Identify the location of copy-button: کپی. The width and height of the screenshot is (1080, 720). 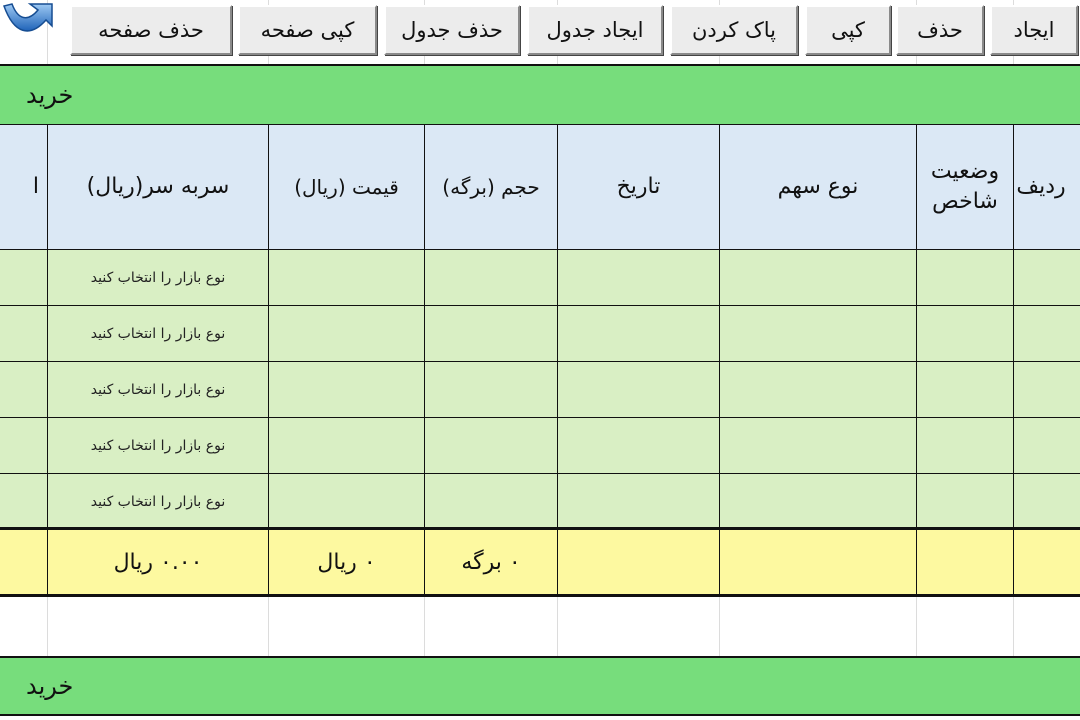
(848, 30).